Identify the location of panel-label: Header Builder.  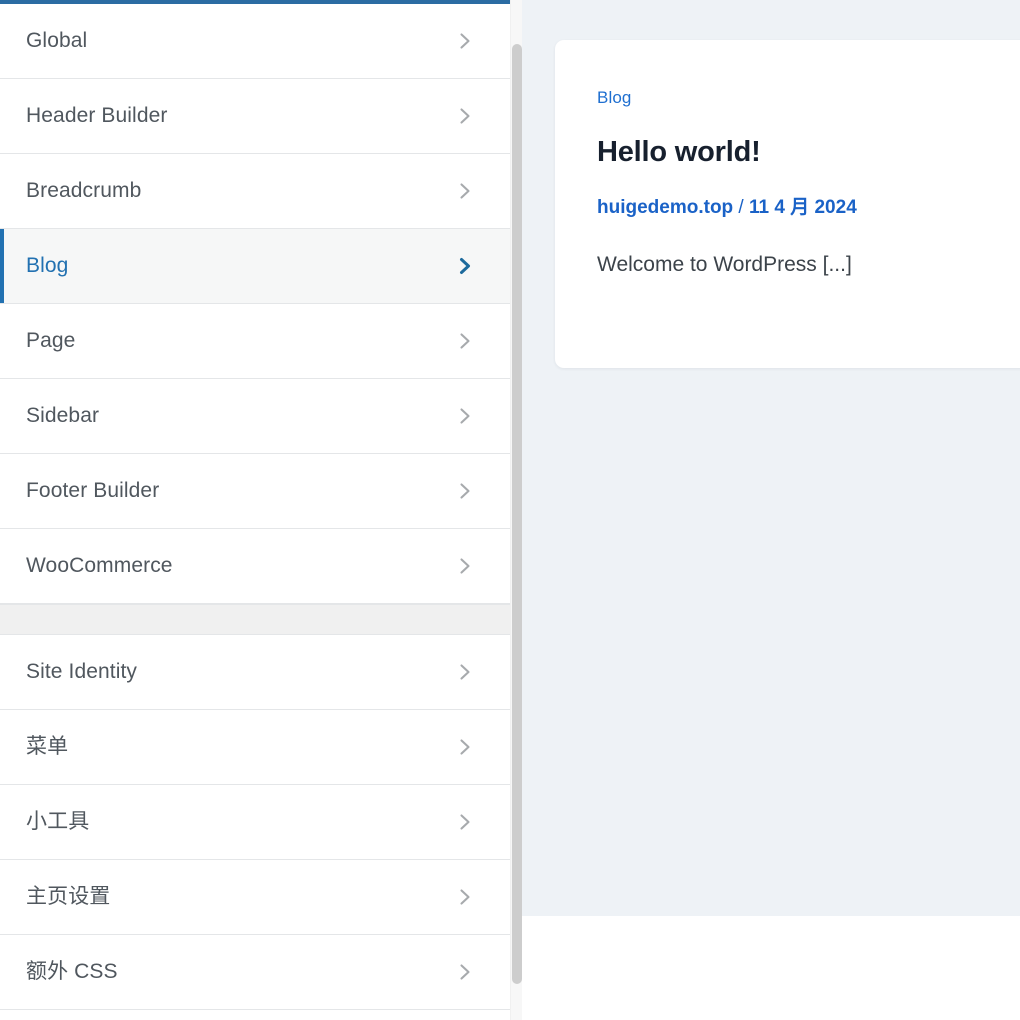
(97, 116).